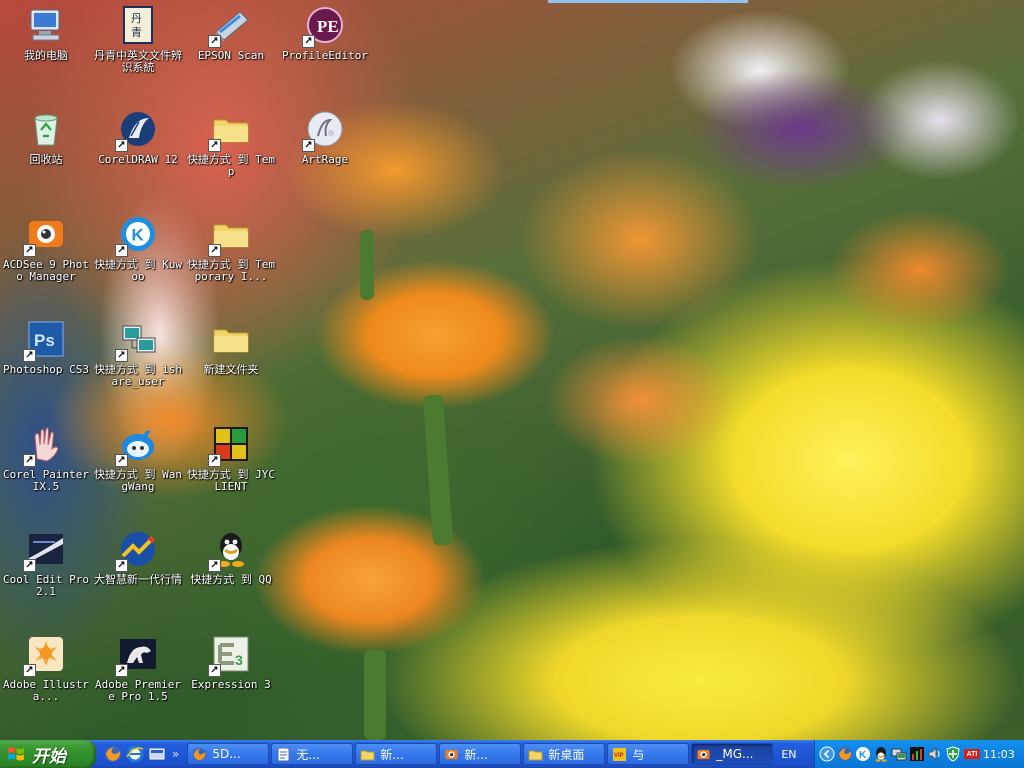 Image resolution: width=1024 pixels, height=768 pixels. I want to click on desktop-icon-profile-editor: PE ↗ ProfileEditor, so click(325, 33).